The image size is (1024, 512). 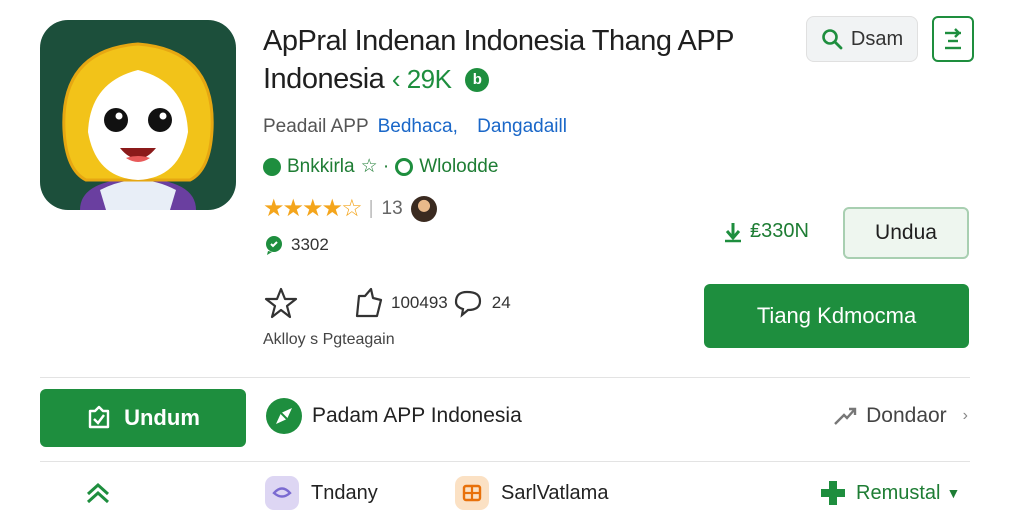 I want to click on grid-icon, so click(x=472, y=493).